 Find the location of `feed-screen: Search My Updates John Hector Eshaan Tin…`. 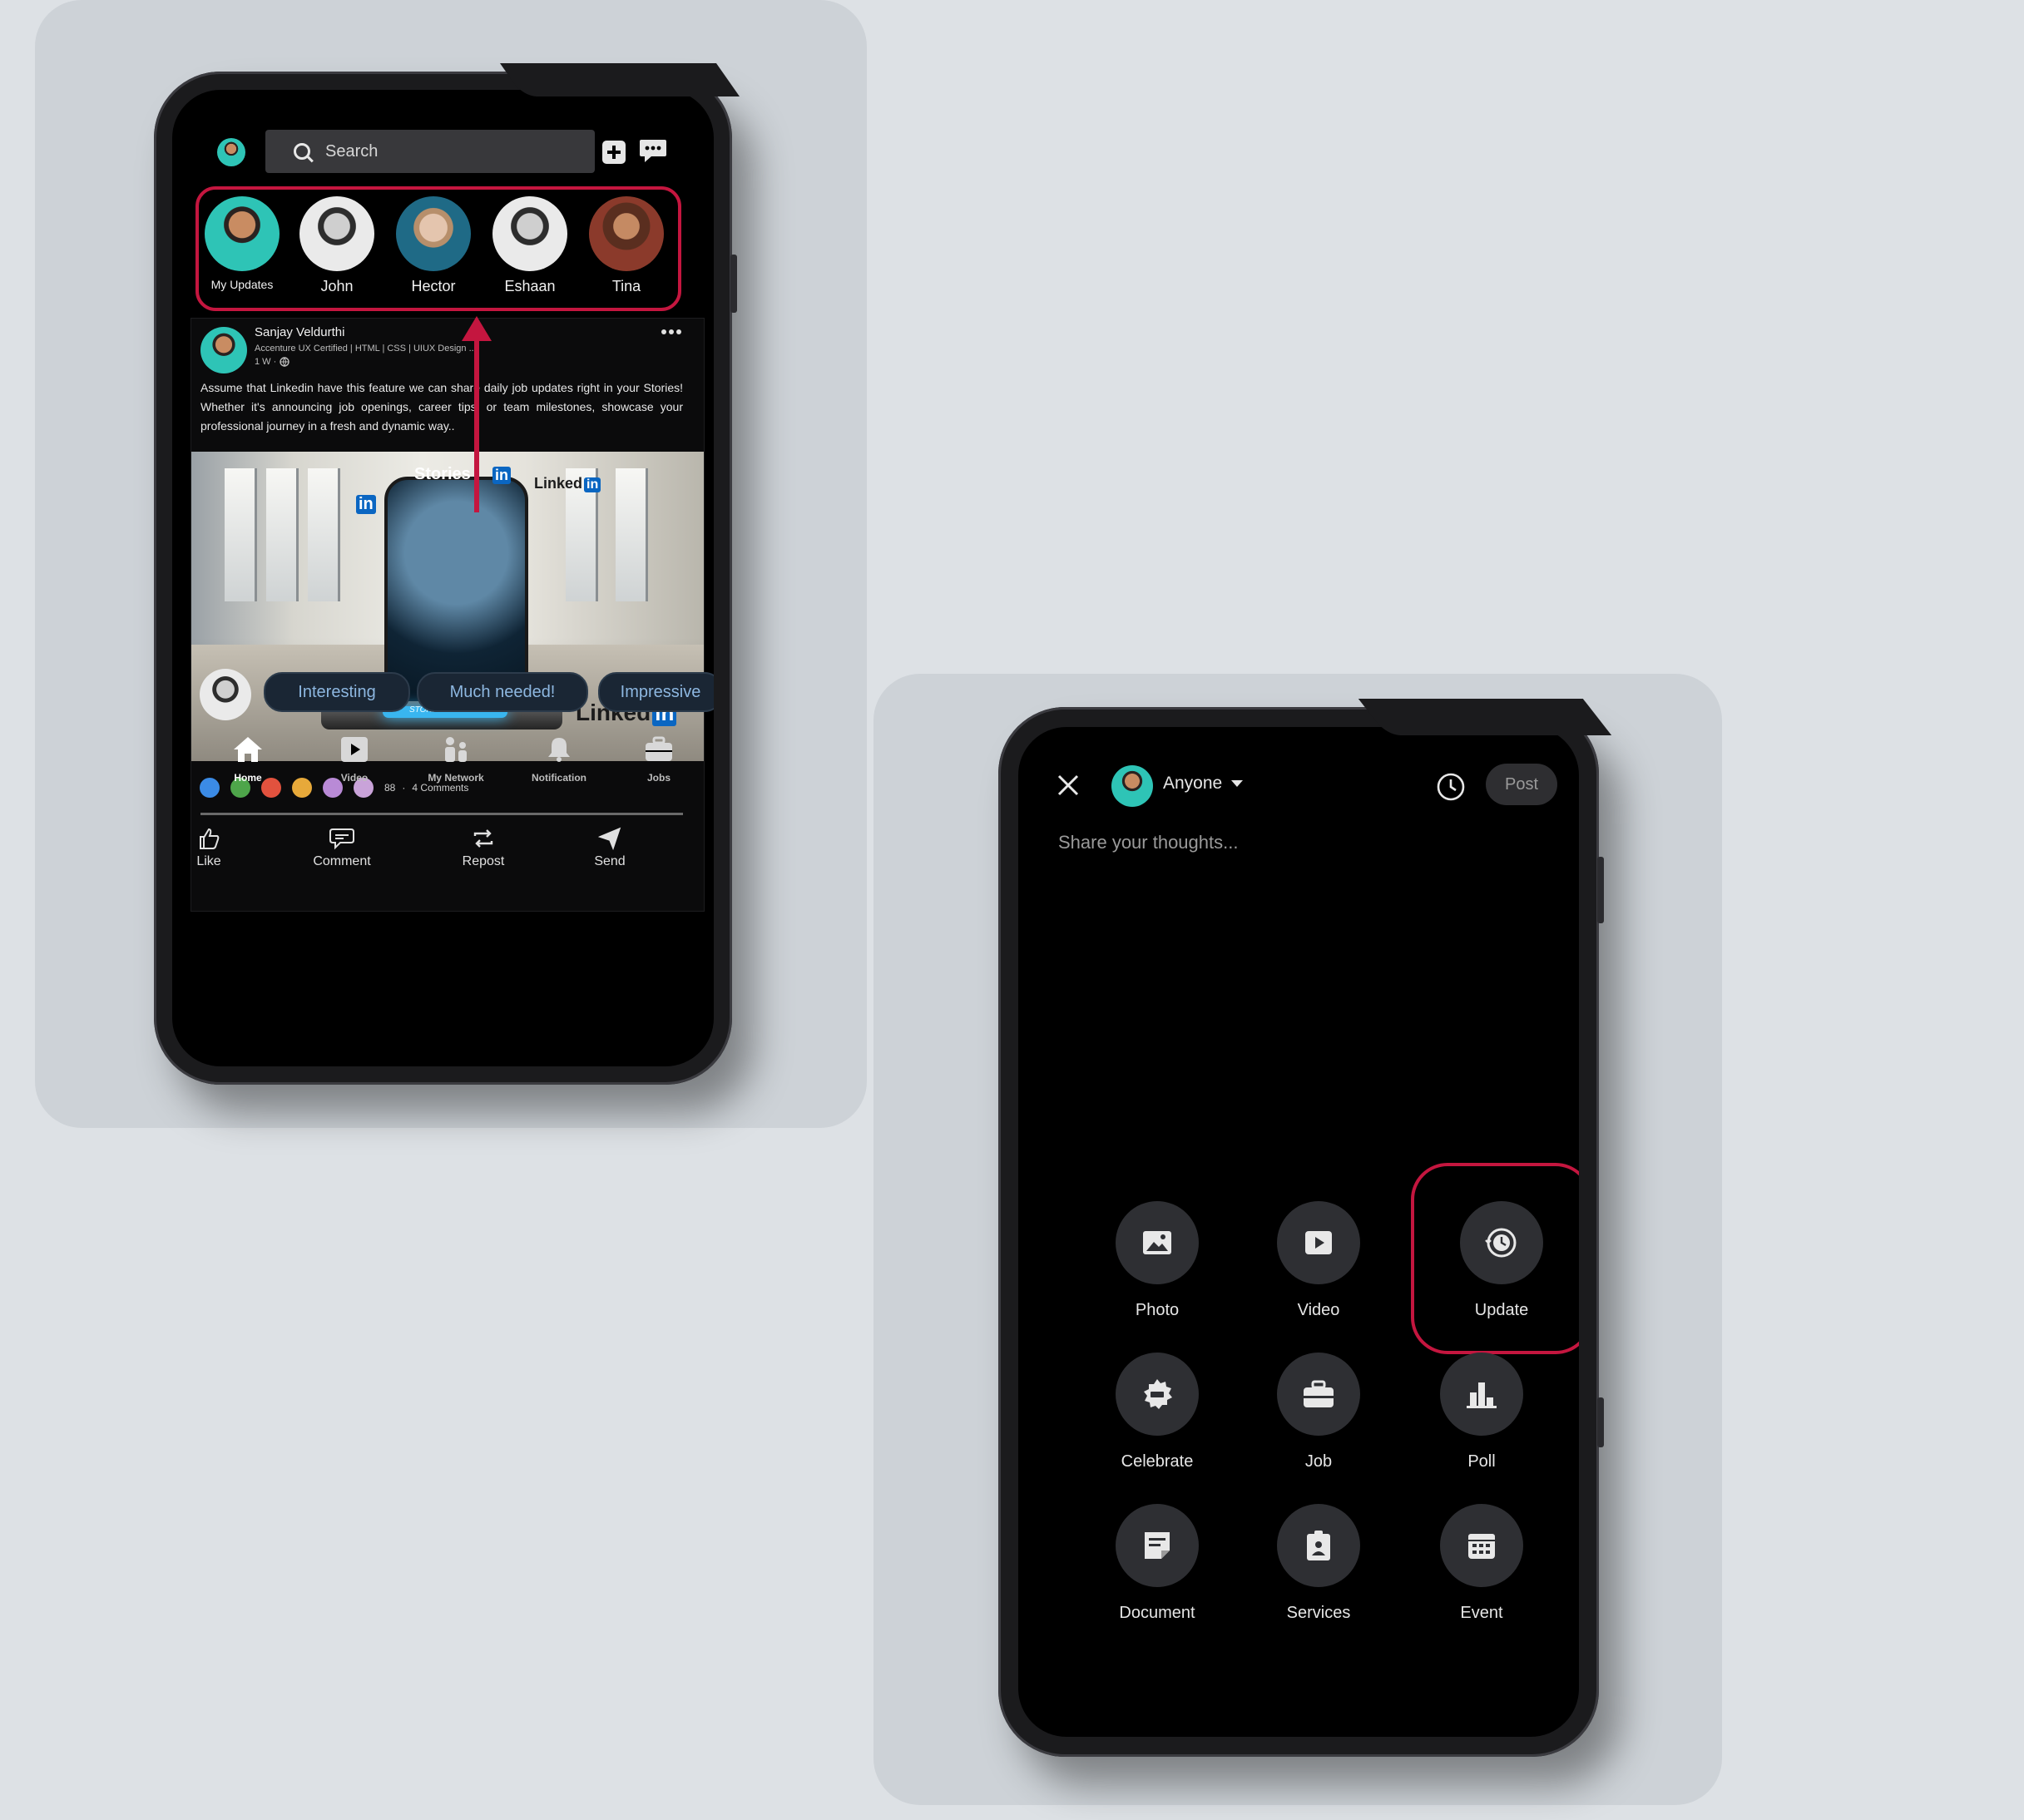

feed-screen: Search My Updates John Hector Eshaan Tin… is located at coordinates (443, 578).